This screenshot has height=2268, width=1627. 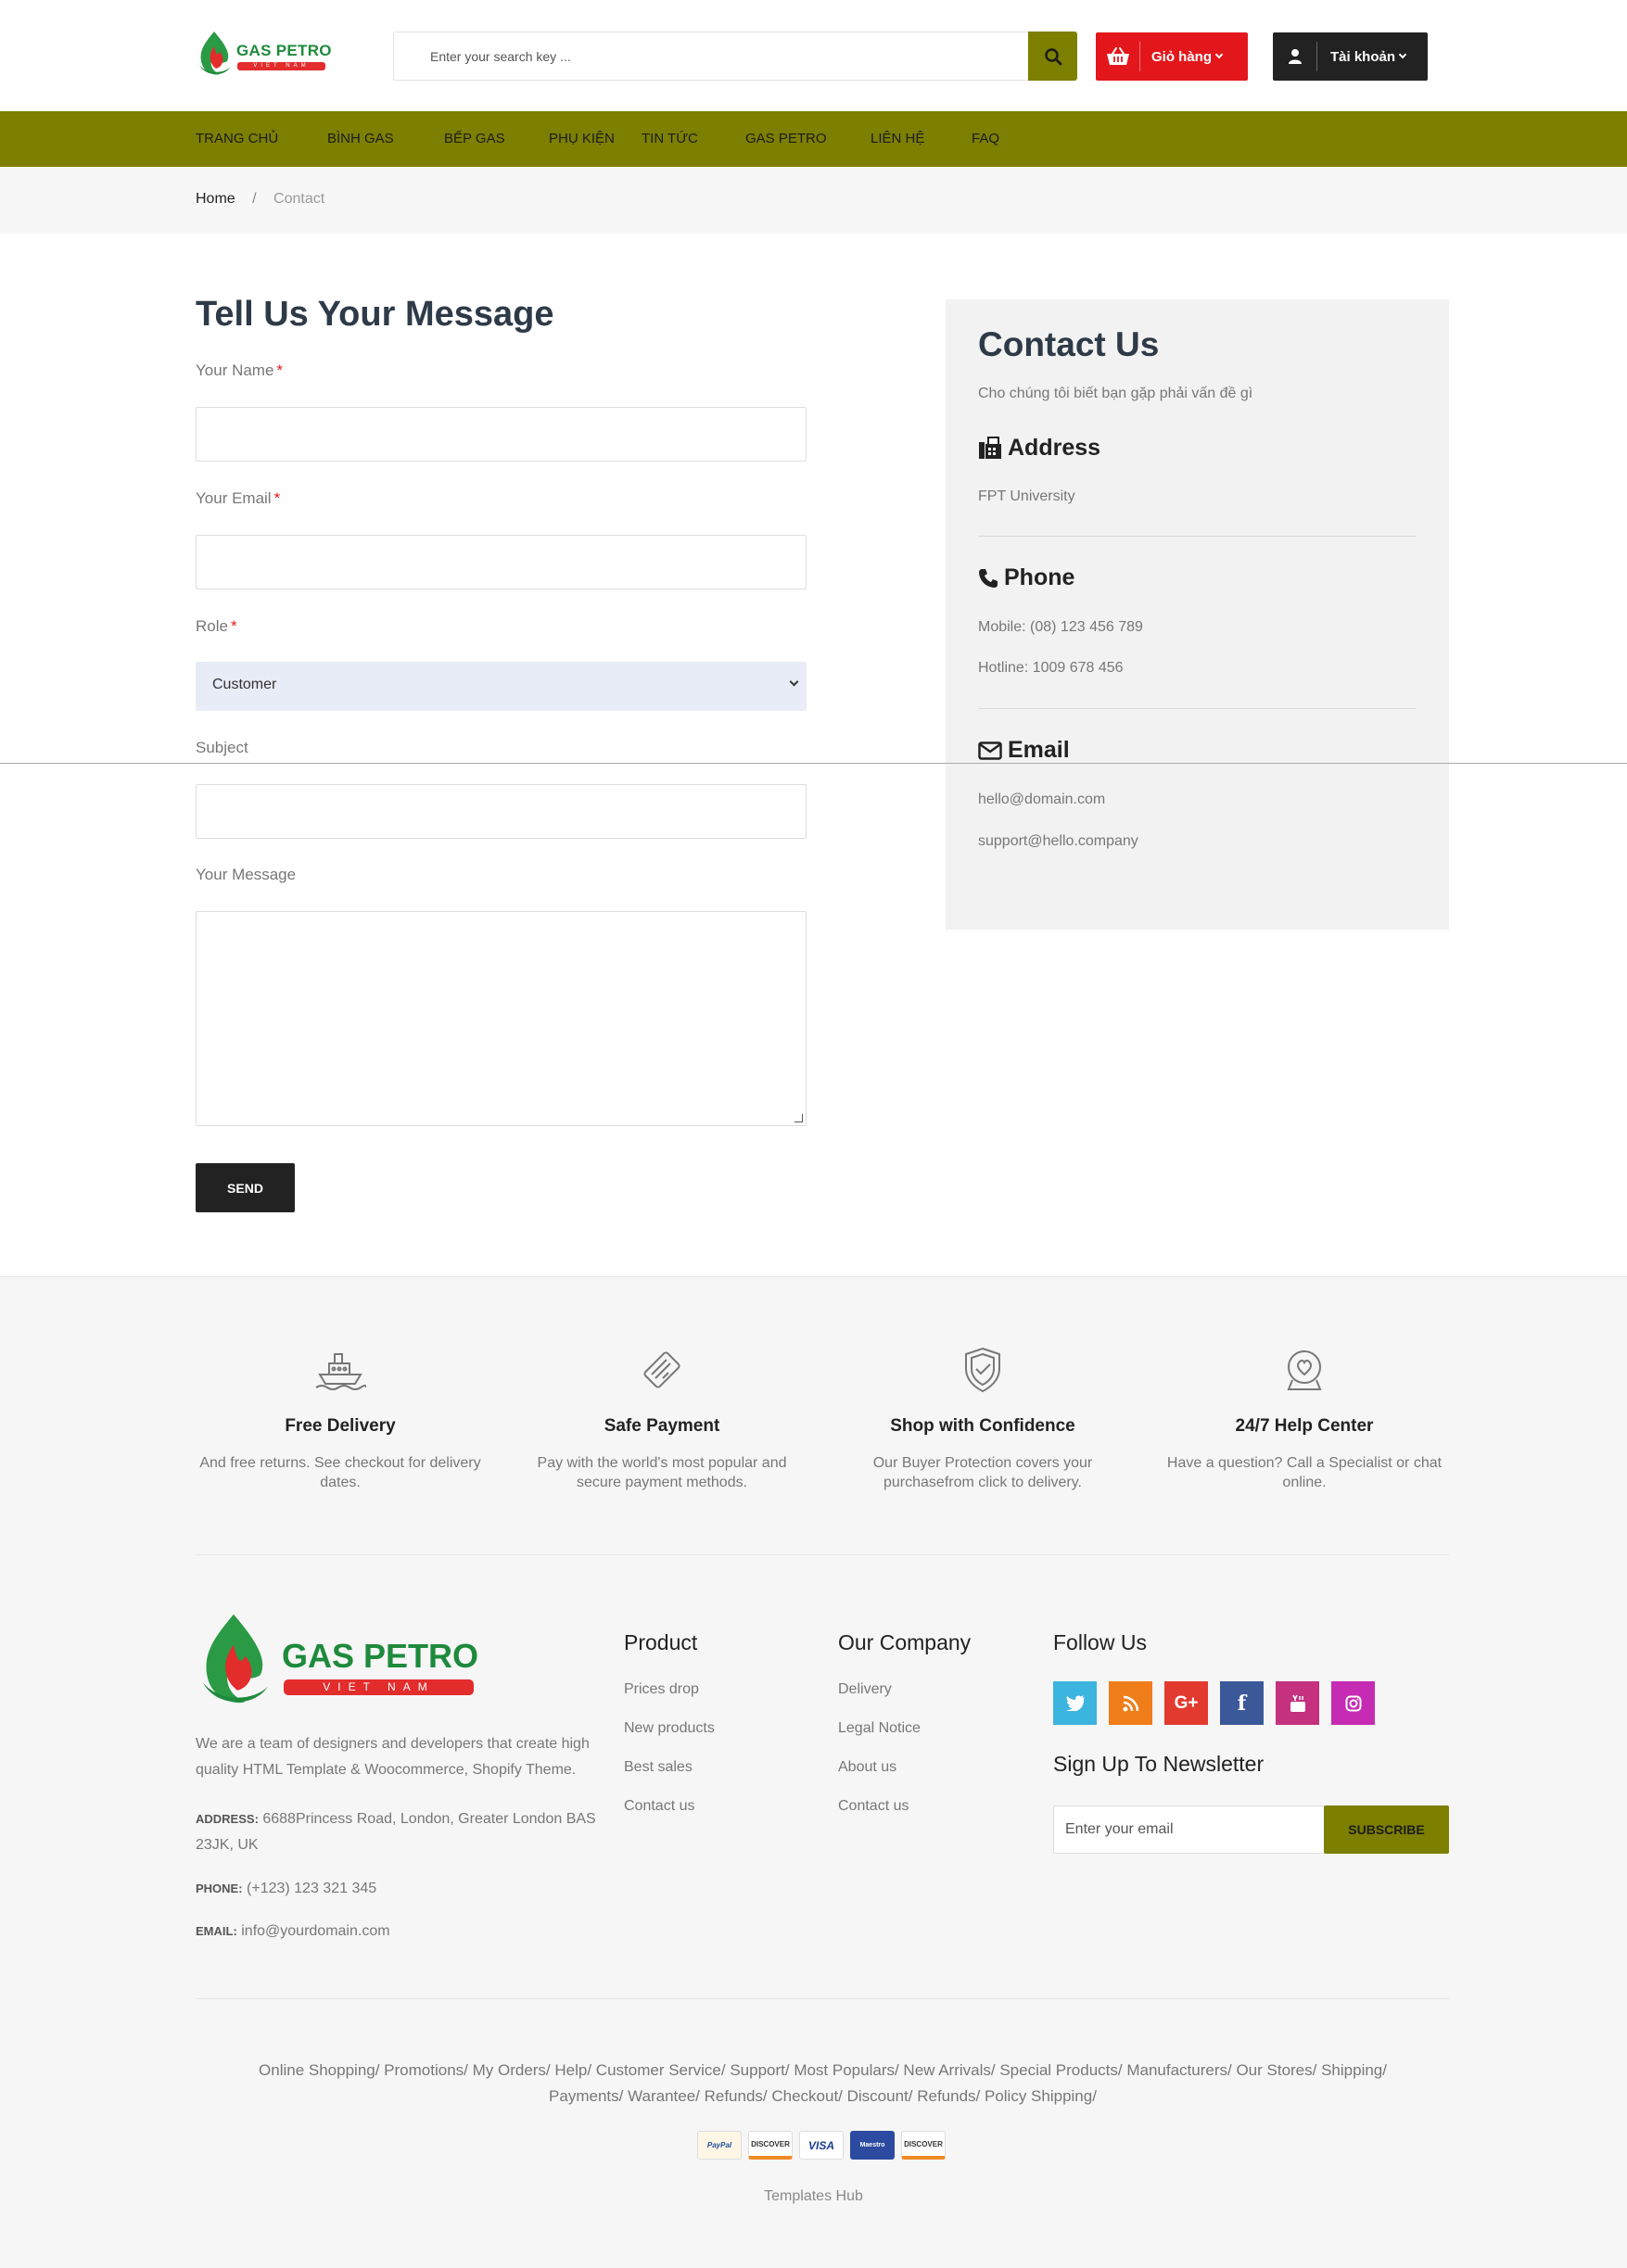 What do you see at coordinates (315, 1931) in the screenshot?
I see `email-value: info@yourdomain.com` at bounding box center [315, 1931].